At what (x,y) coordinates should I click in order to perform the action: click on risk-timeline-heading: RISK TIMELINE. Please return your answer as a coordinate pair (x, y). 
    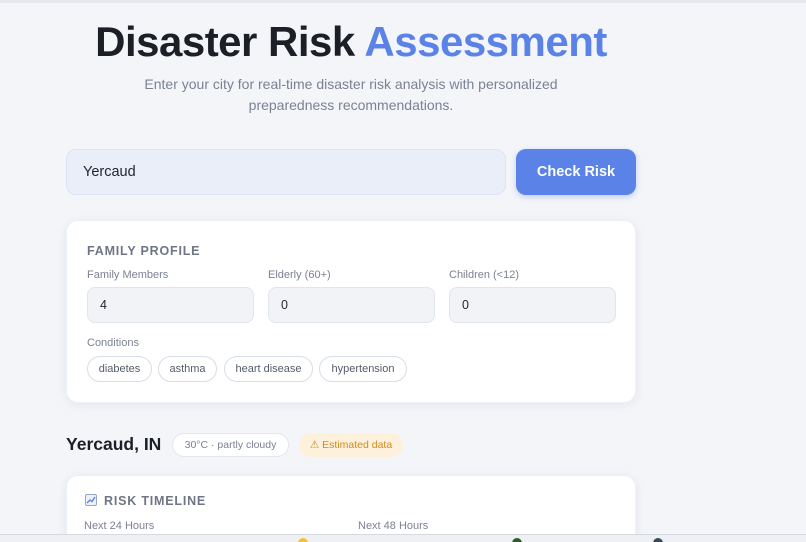
    Looking at the image, I should click on (145, 501).